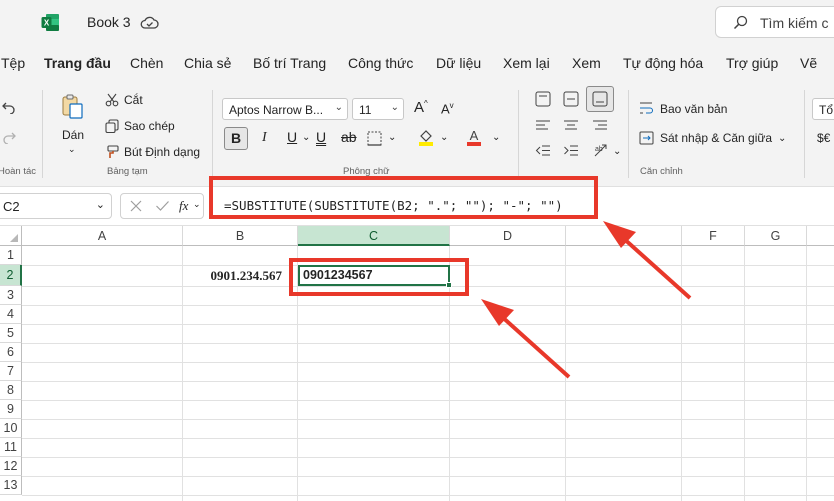  Describe the element at coordinates (663, 63) in the screenshot. I see `tab-automate: Tự động hóa` at that location.